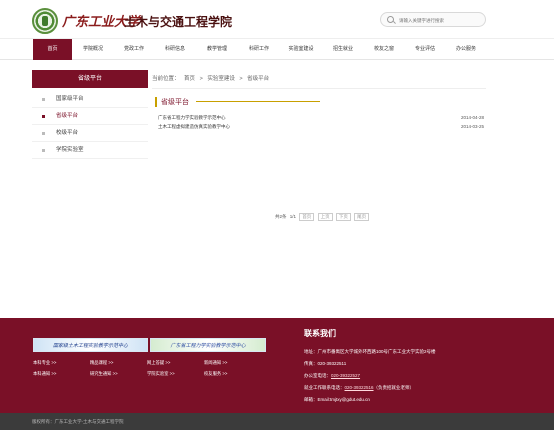  Describe the element at coordinates (324, 387) in the screenshot. I see `employ-label: 就业工作联系电话：` at that location.